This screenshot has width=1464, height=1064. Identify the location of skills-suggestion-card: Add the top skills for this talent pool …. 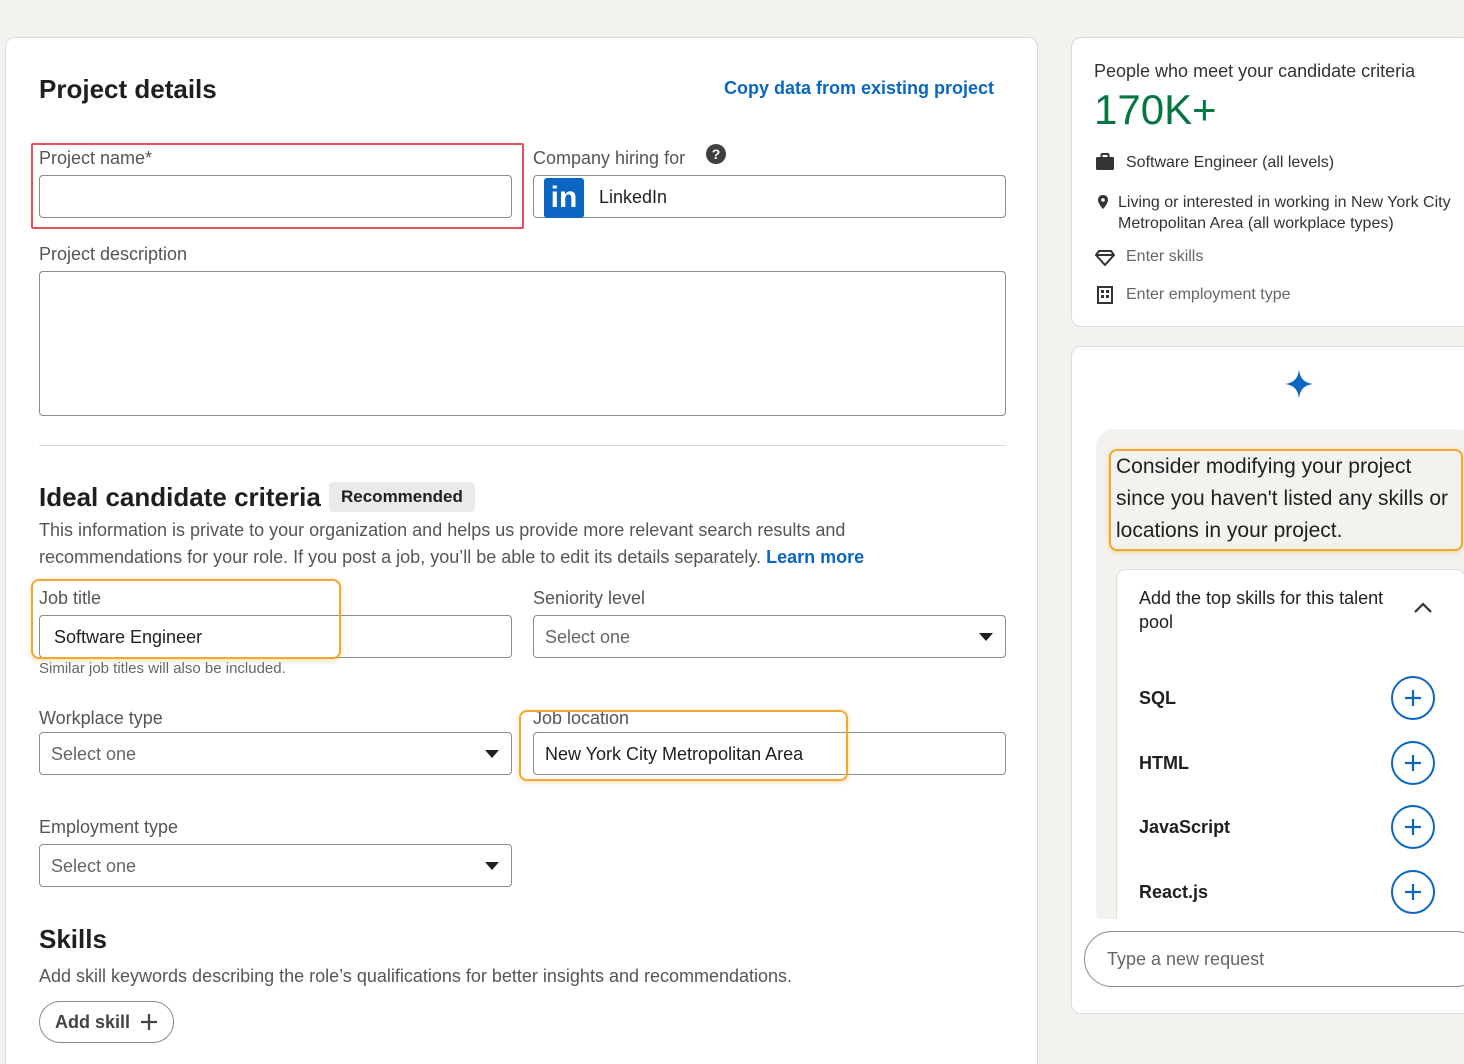
(1290, 749).